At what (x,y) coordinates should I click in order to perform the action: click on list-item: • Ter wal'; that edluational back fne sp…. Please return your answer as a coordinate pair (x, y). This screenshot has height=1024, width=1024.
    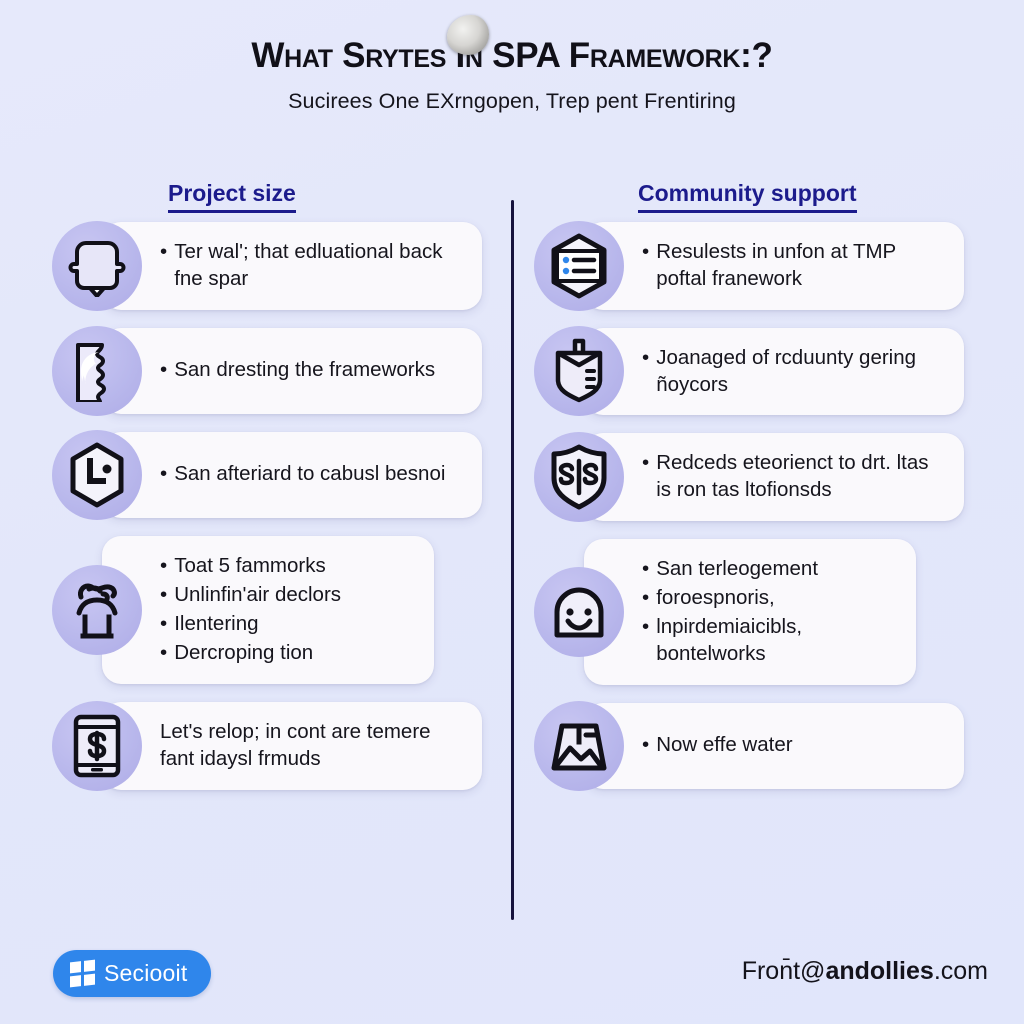
    Looking at the image, I should click on (267, 265).